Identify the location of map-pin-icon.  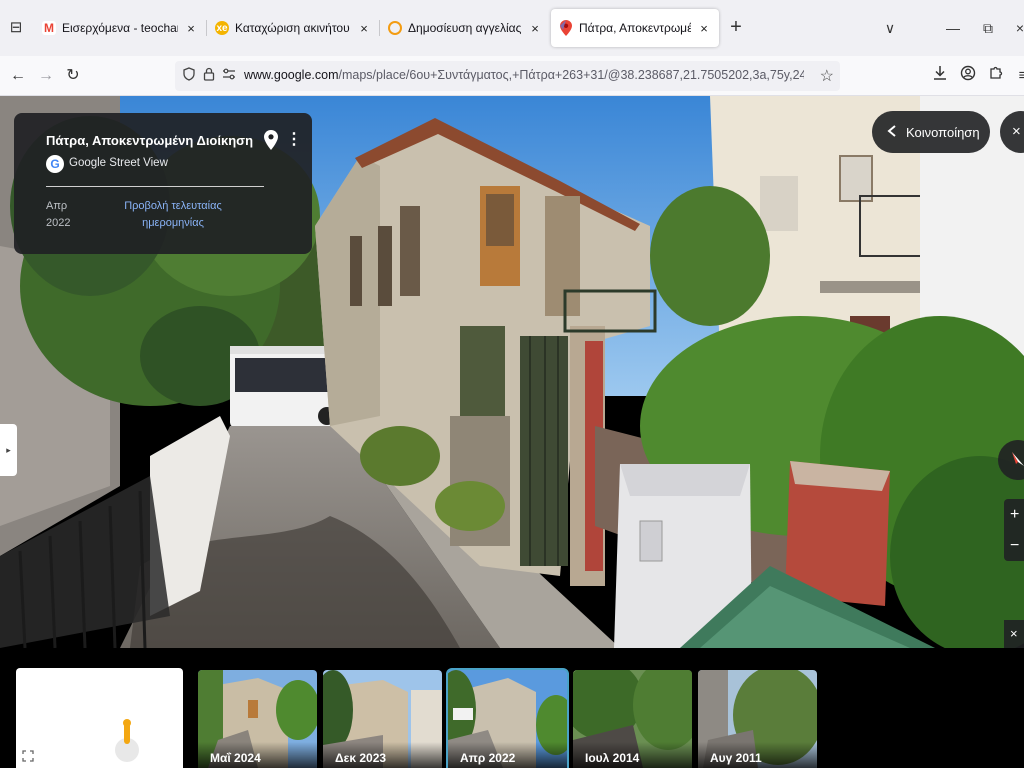
(271, 140).